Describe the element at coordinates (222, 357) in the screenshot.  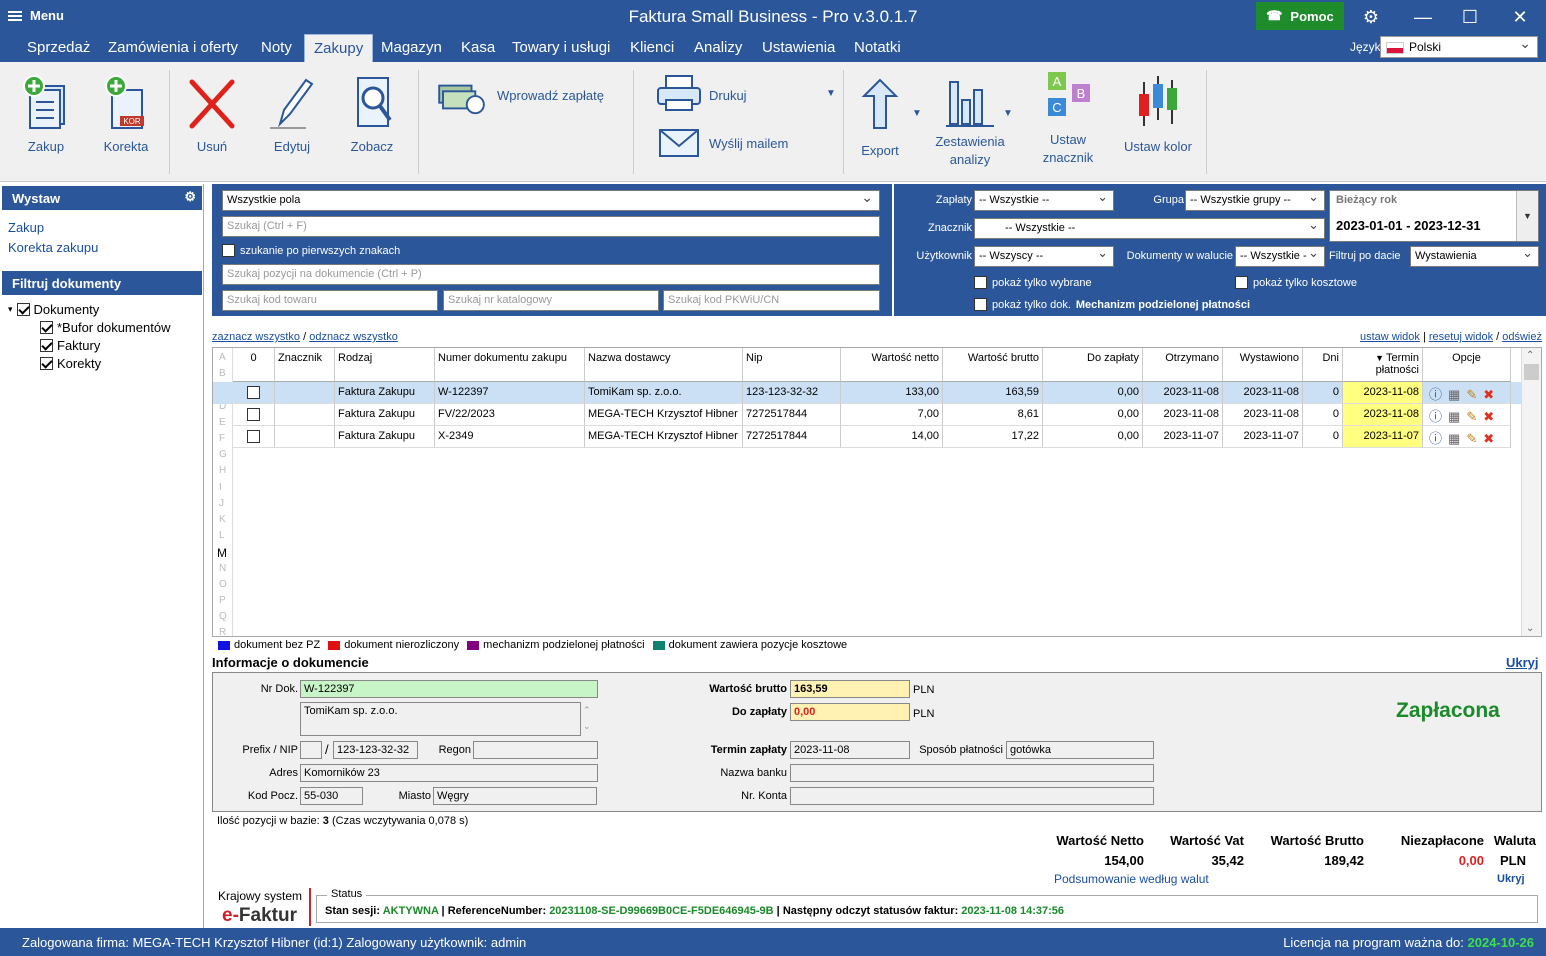
I see `alphabet-letter: A` at that location.